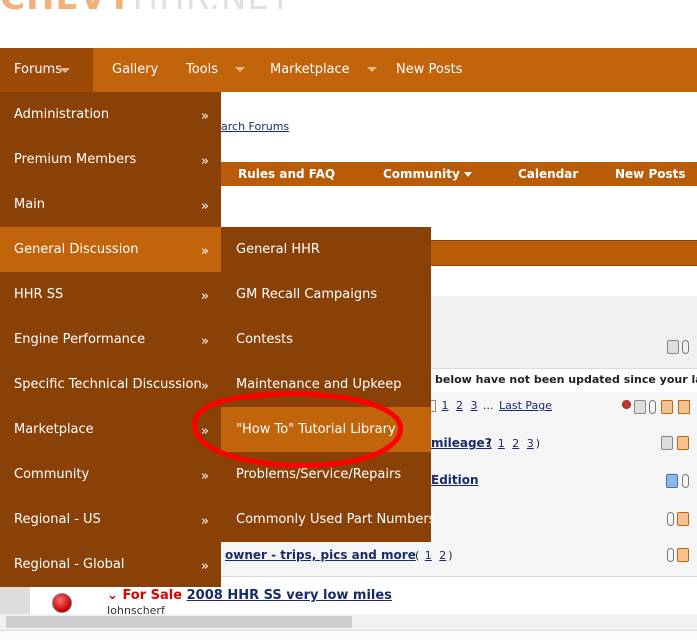  Describe the element at coordinates (427, 174) in the screenshot. I see `subnav-community: Community` at that location.